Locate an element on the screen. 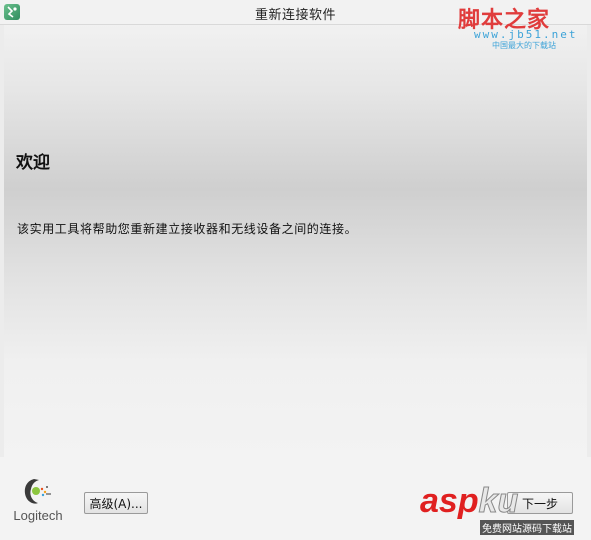  watermark-bottom-brand: aspku is located at coordinates (469, 501).